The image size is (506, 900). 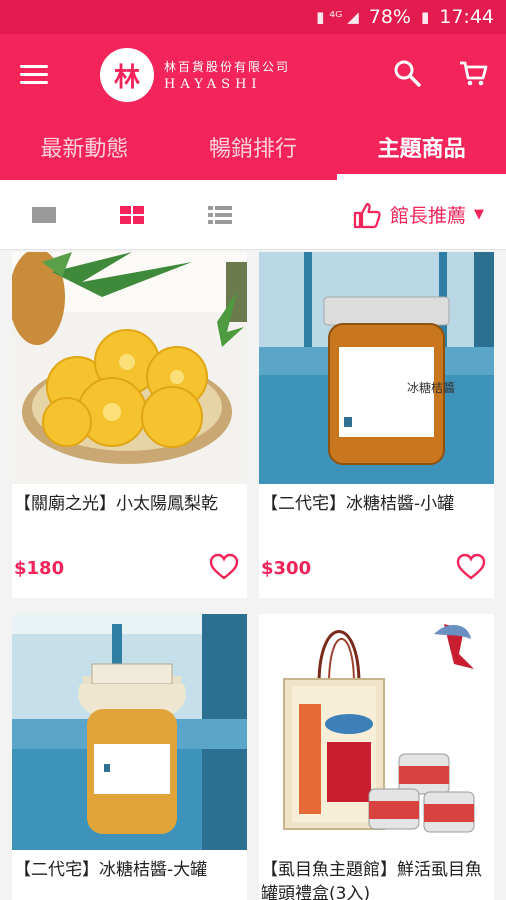 I want to click on tab-themed: 主題商品, so click(x=421, y=147).